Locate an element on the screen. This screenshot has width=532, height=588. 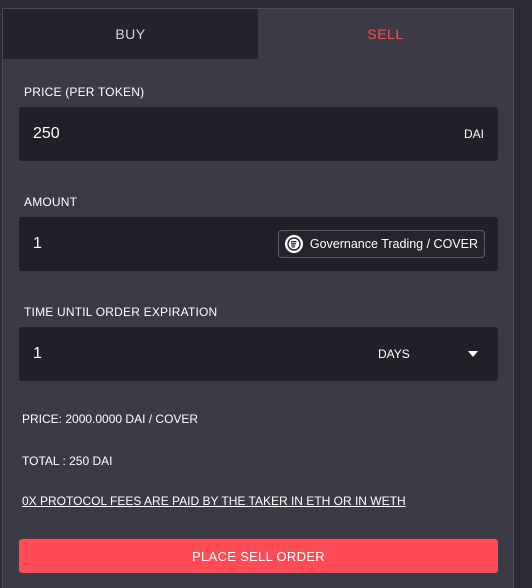
expiration-unit-label: DAYS is located at coordinates (394, 354).